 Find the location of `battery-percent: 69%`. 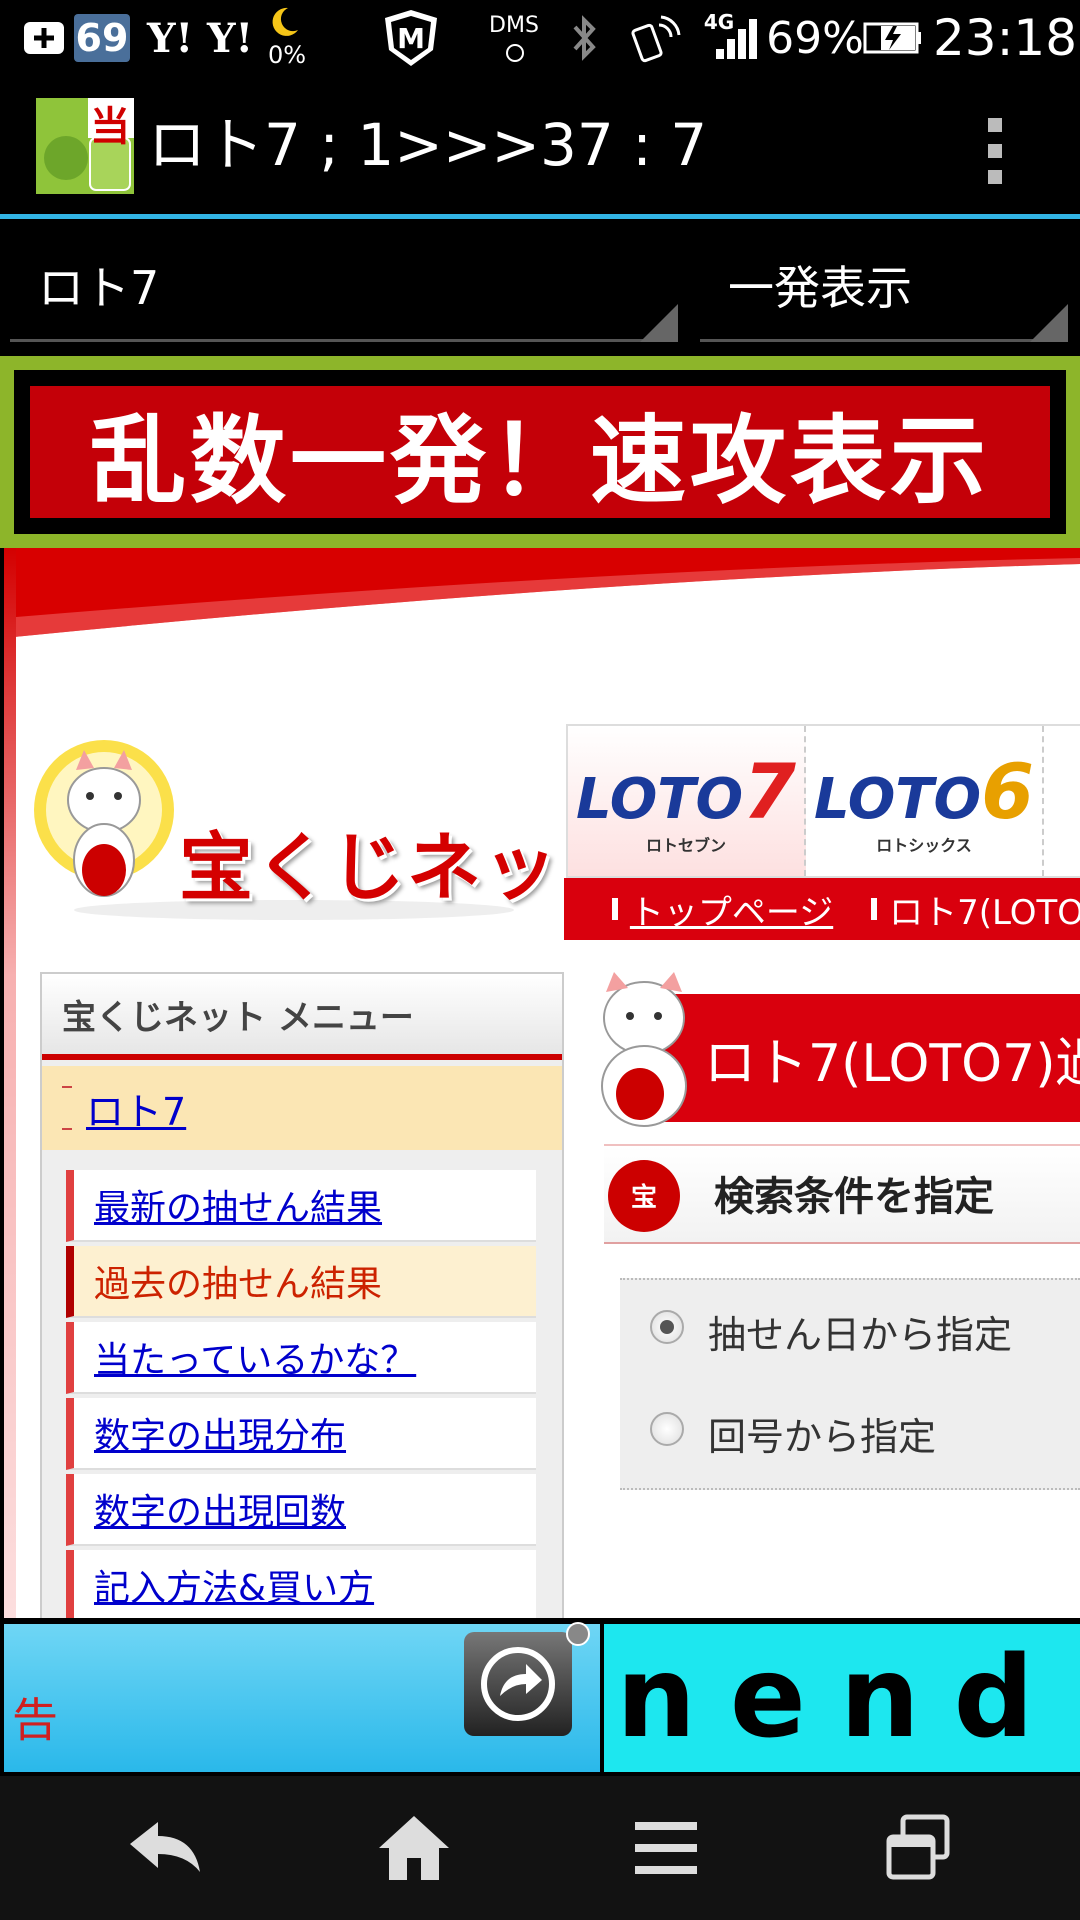

battery-percent: 69% is located at coordinates (815, 38).